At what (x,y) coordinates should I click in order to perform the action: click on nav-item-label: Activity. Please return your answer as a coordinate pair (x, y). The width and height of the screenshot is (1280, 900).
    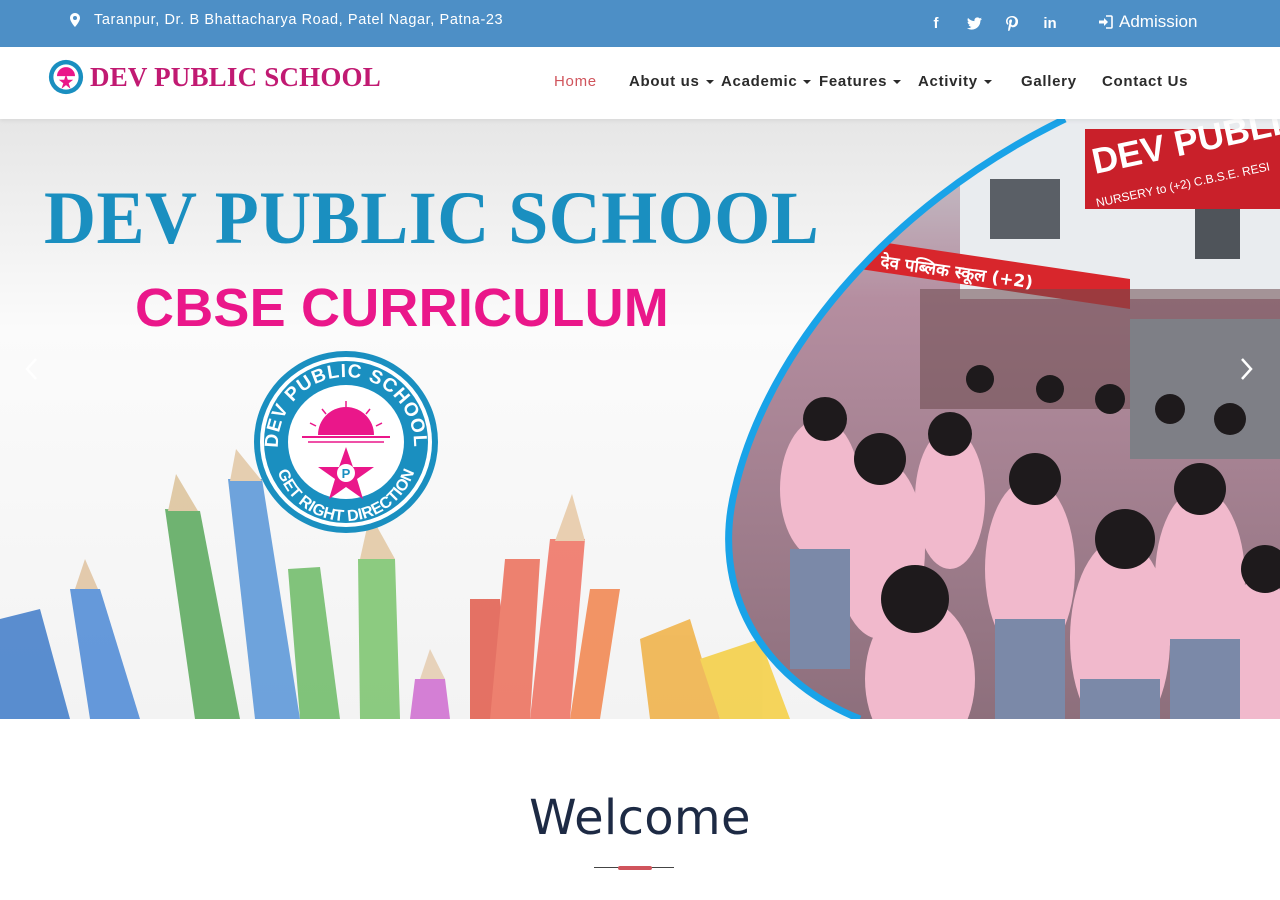
    Looking at the image, I should click on (948, 81).